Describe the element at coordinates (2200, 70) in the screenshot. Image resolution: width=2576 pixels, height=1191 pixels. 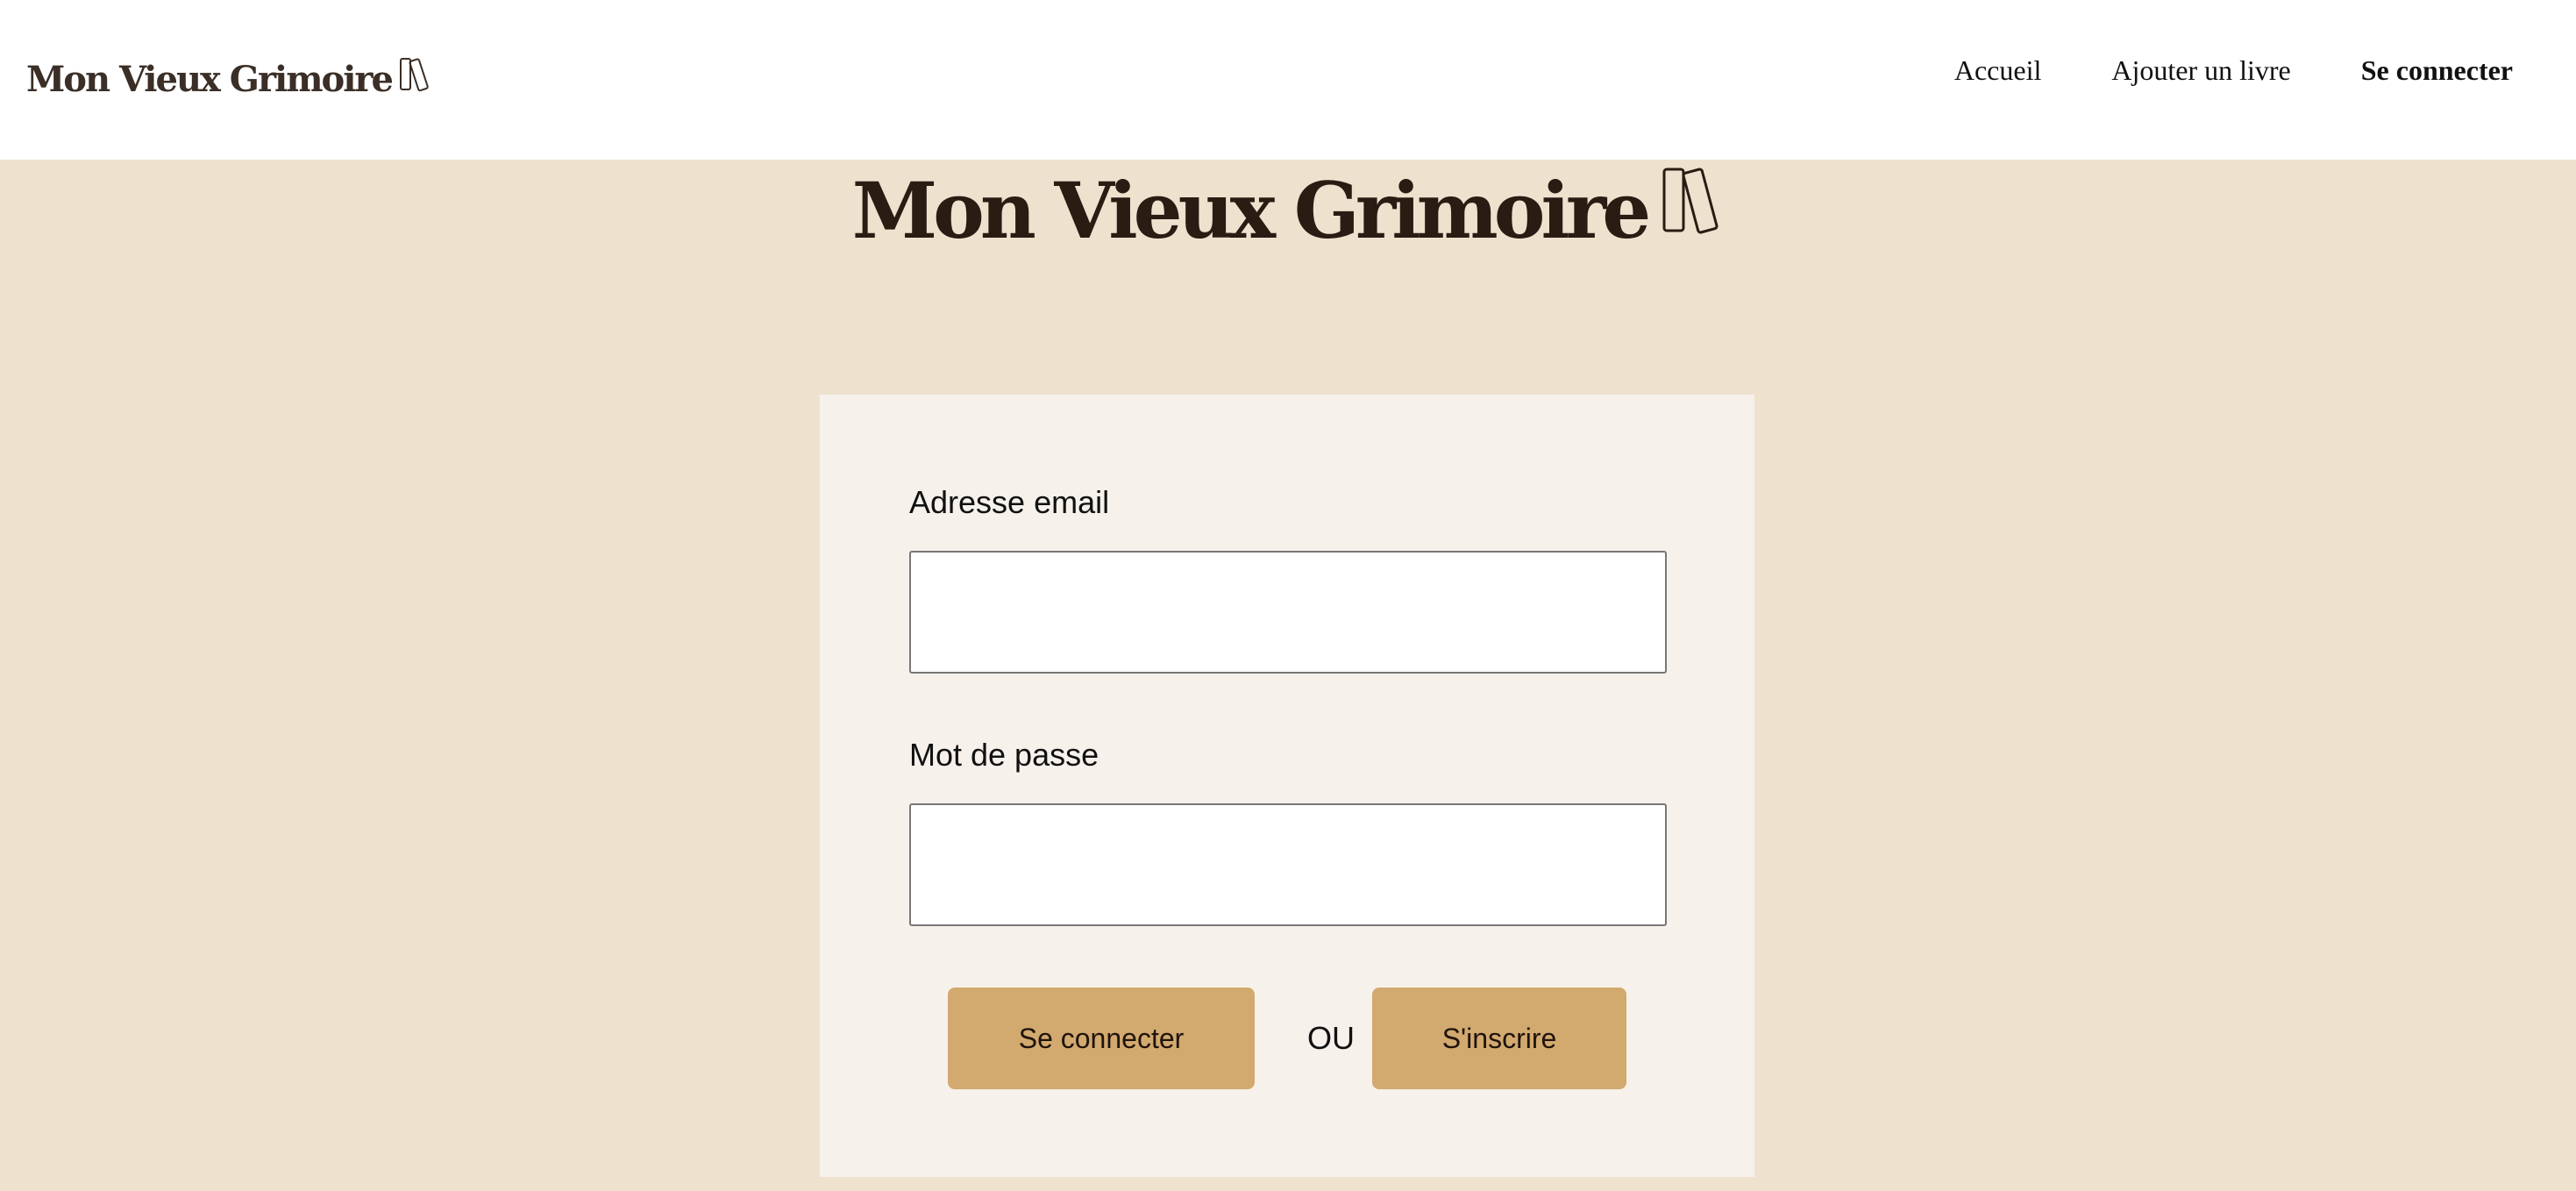
I see `nav-link-ajouter-livre: Ajouter un livre` at that location.